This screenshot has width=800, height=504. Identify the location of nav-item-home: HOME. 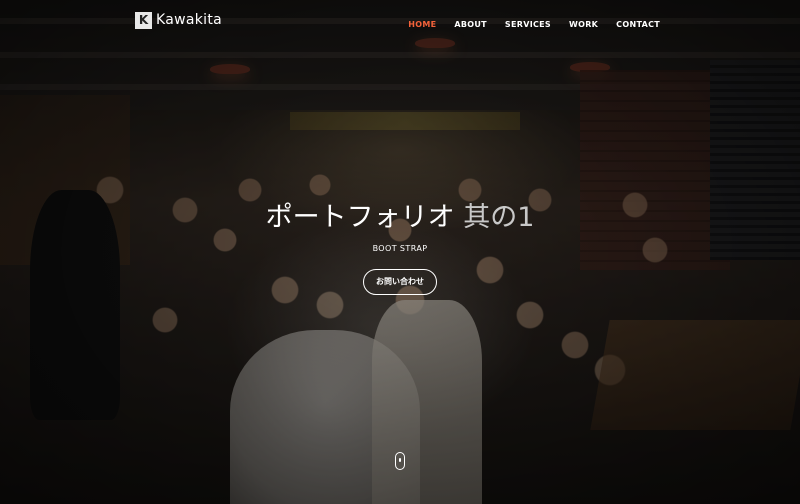
(422, 23).